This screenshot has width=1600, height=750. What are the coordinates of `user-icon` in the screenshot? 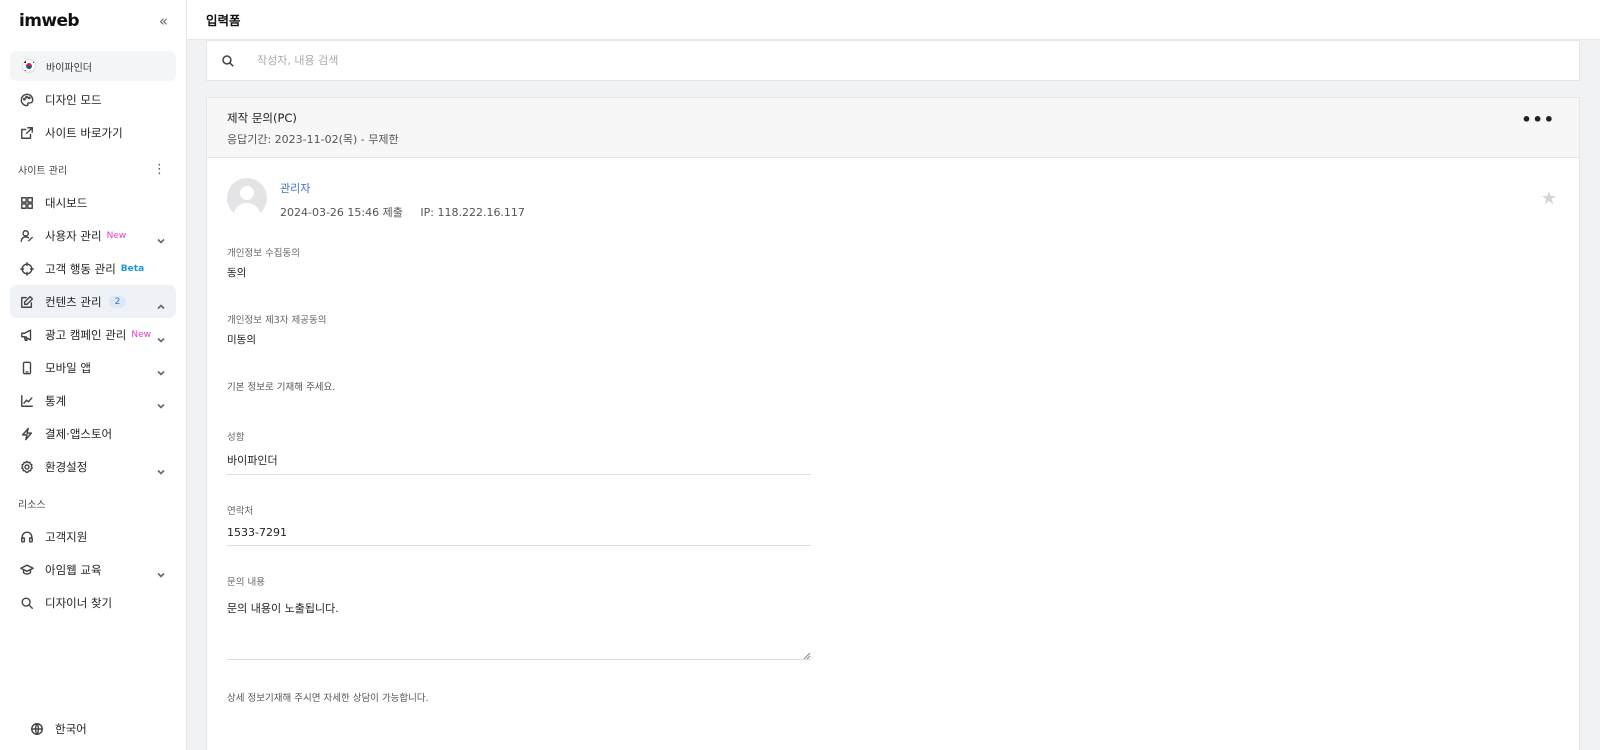 It's located at (27, 236).